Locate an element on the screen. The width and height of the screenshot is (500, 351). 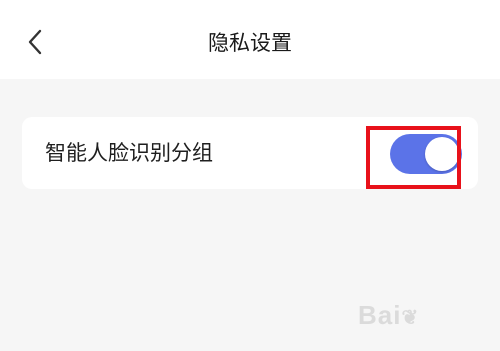
watermark-logo: Bai❦ is located at coordinates (389, 315).